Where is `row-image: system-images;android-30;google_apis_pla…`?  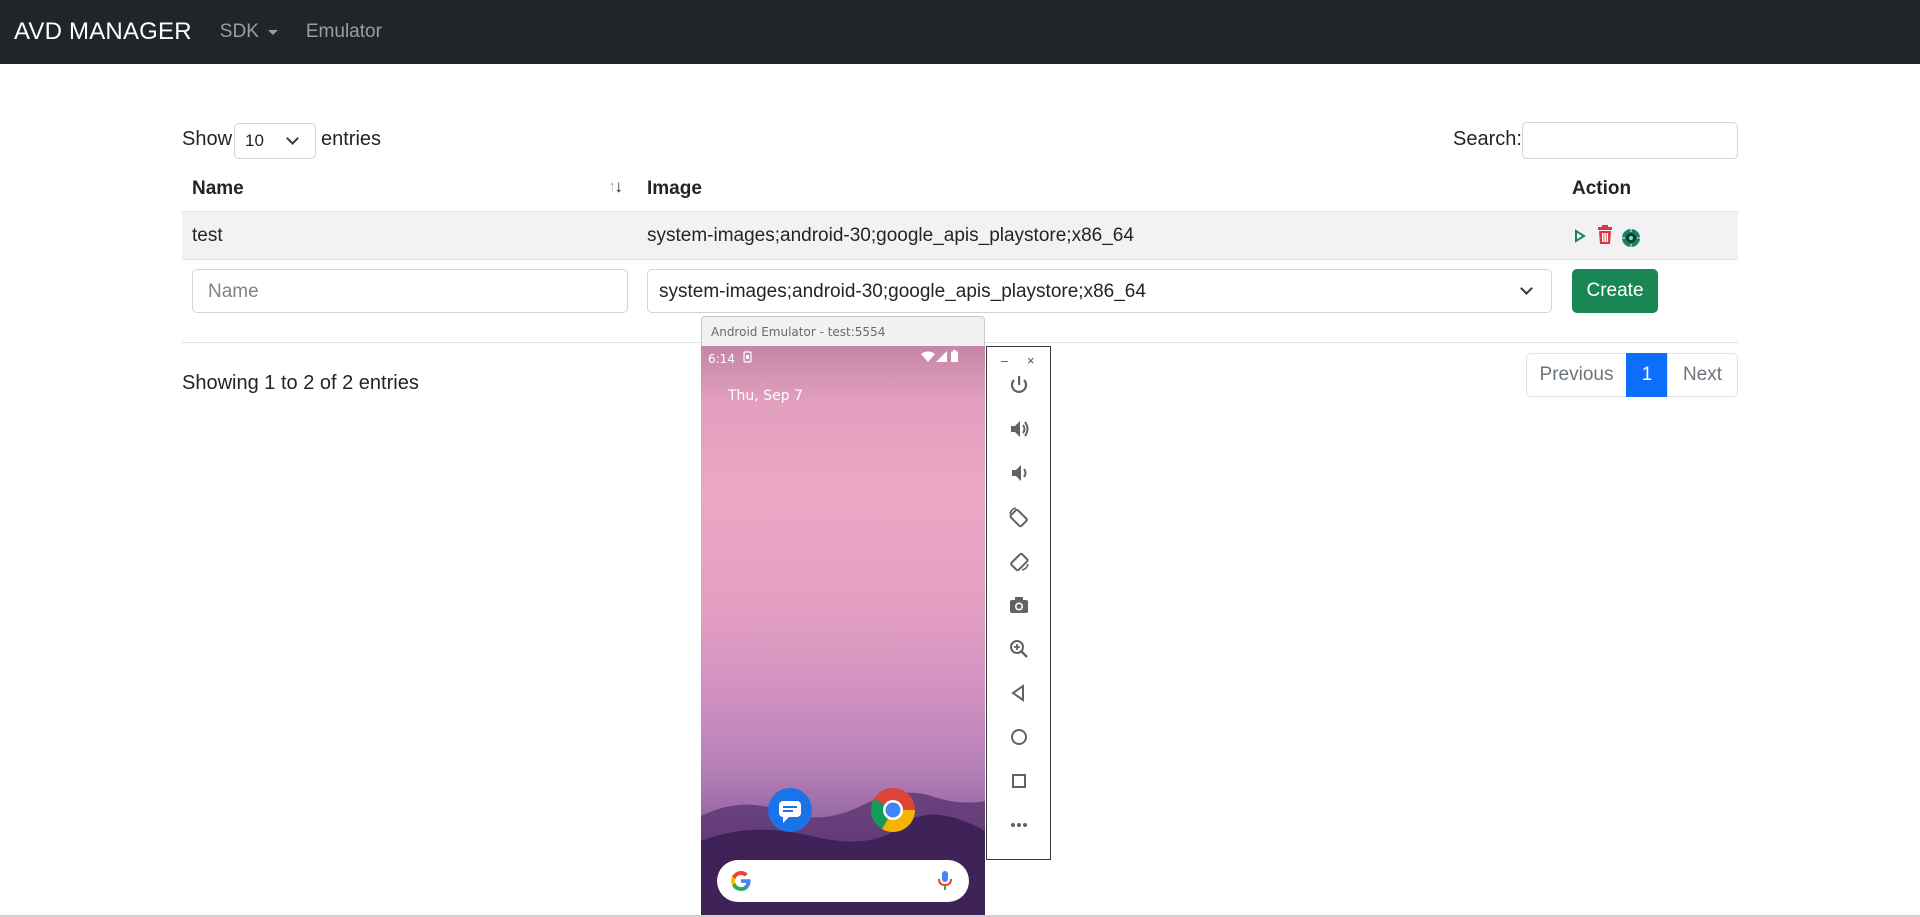
row-image: system-images;android-30;google_apis_pla… is located at coordinates (890, 235).